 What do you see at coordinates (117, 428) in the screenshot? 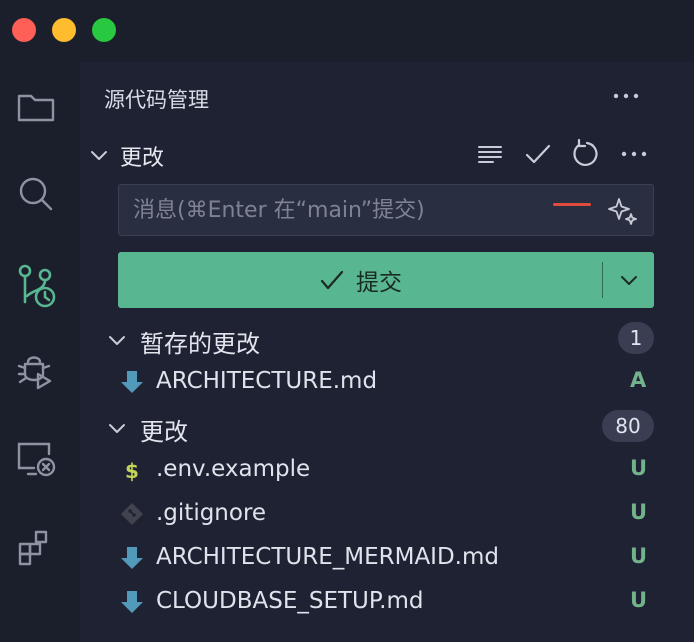
I see `changes-group-collapse-chevron-icon` at bounding box center [117, 428].